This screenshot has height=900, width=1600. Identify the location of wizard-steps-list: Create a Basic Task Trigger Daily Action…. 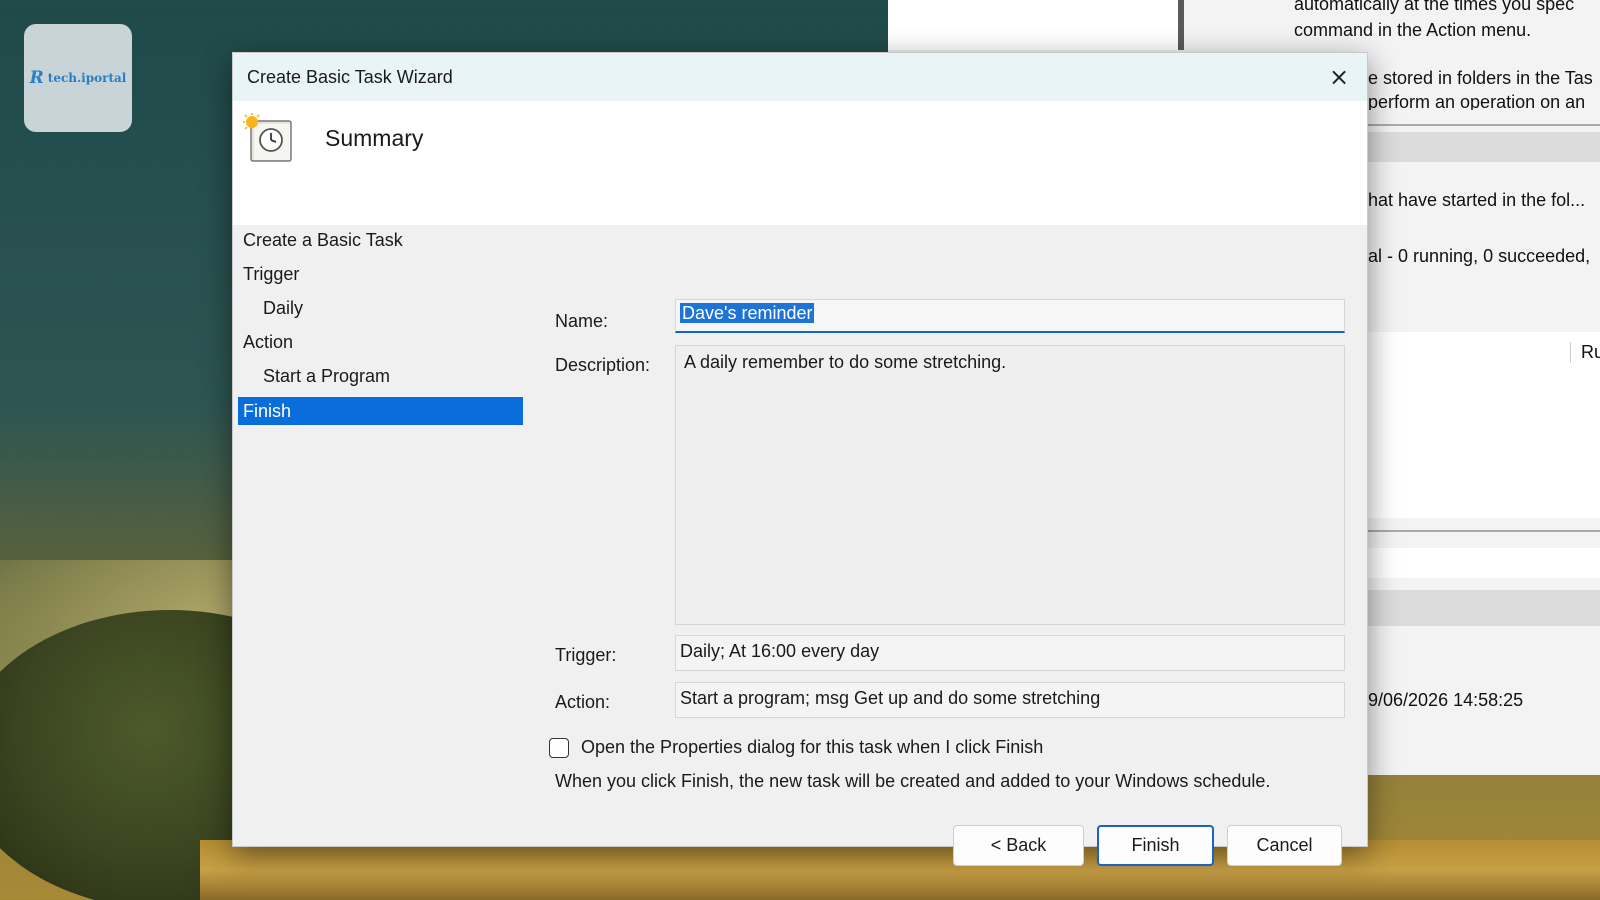
(378, 325).